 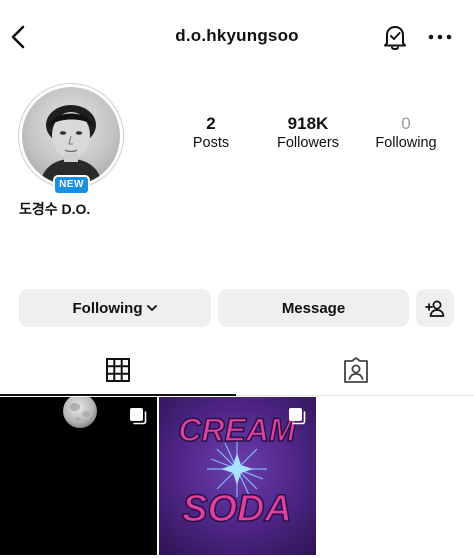 I want to click on new-badge: NEW, so click(x=71, y=185).